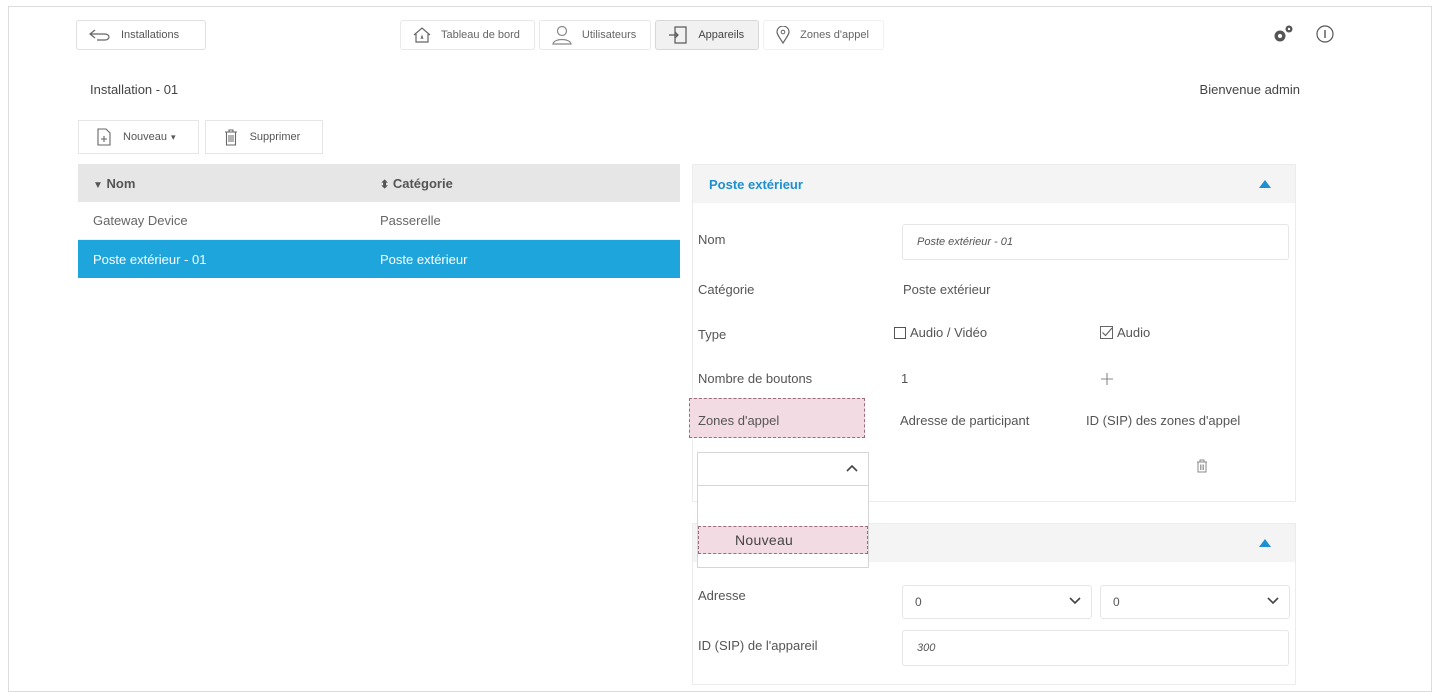  Describe the element at coordinates (201, 137) in the screenshot. I see `toolbar: Nouveau ▾ Supprimer` at that location.